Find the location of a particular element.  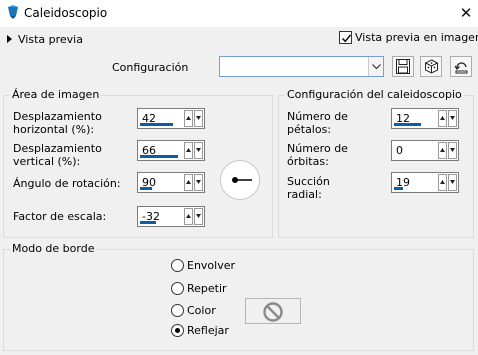

radial-suction-slider is located at coordinates (398, 188).